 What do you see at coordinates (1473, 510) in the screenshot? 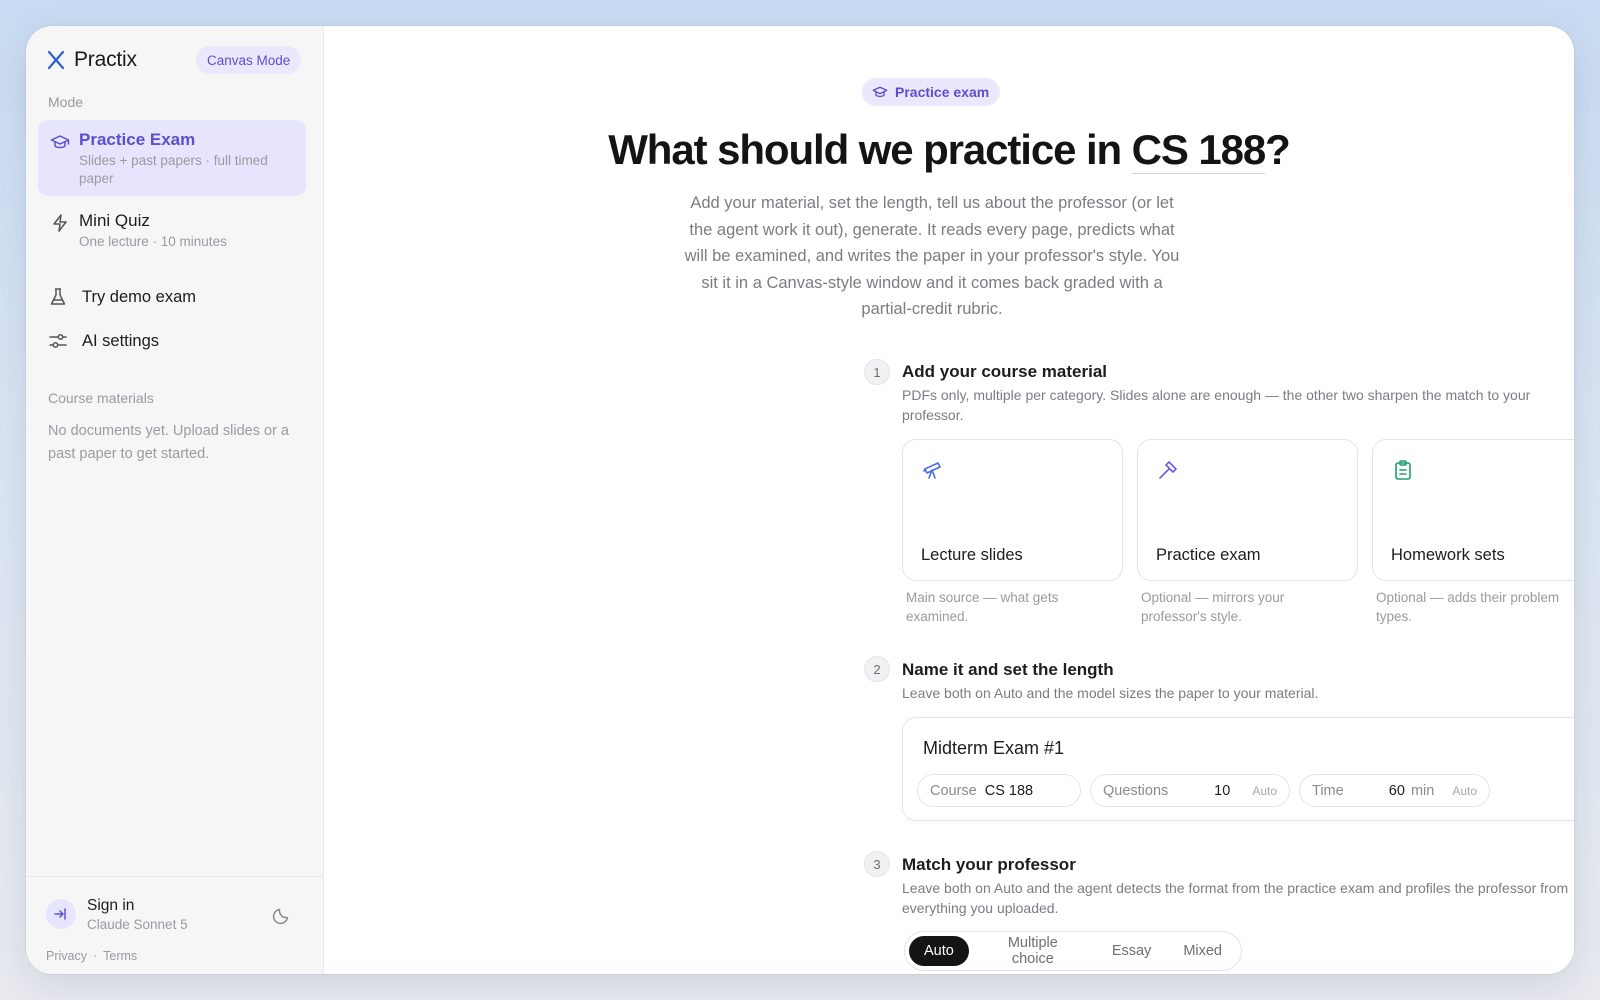
I see `homework-sets-card: Homework sets` at bounding box center [1473, 510].